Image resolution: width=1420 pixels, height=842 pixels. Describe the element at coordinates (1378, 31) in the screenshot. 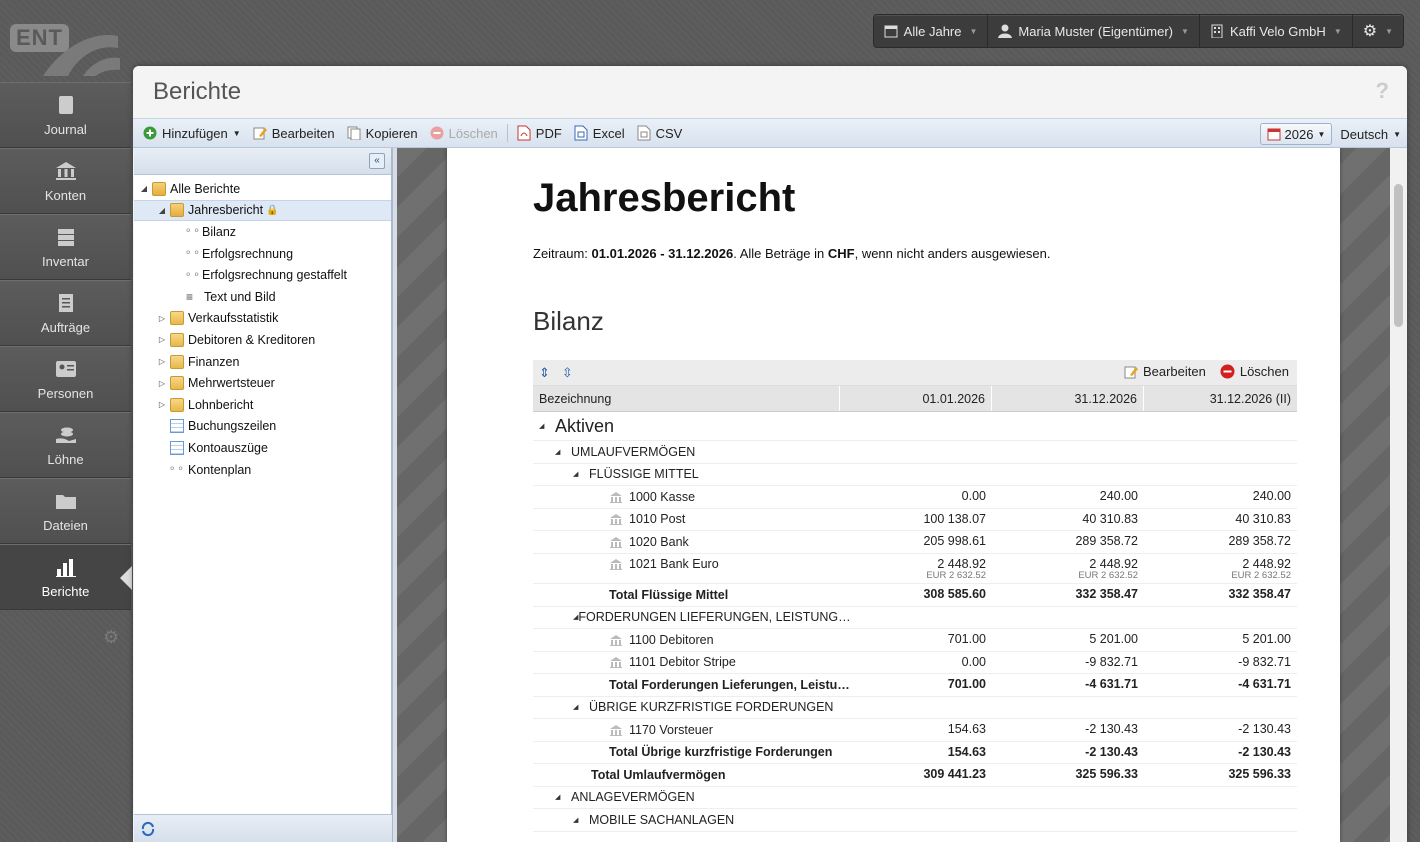

I see `settings-menu: ⚙ ▼` at that location.